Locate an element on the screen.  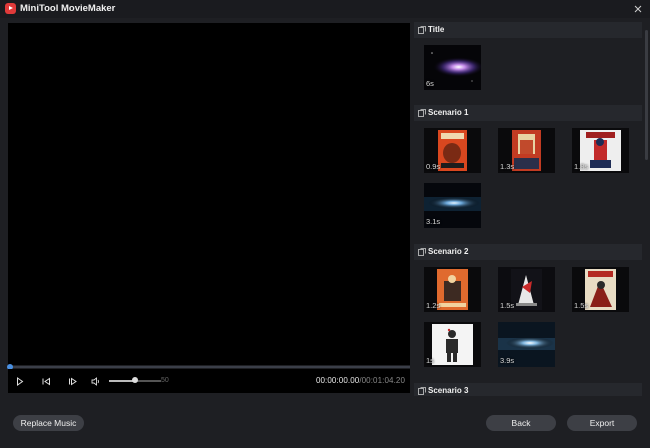
volume-slider-handle is located at coordinates (135, 380).